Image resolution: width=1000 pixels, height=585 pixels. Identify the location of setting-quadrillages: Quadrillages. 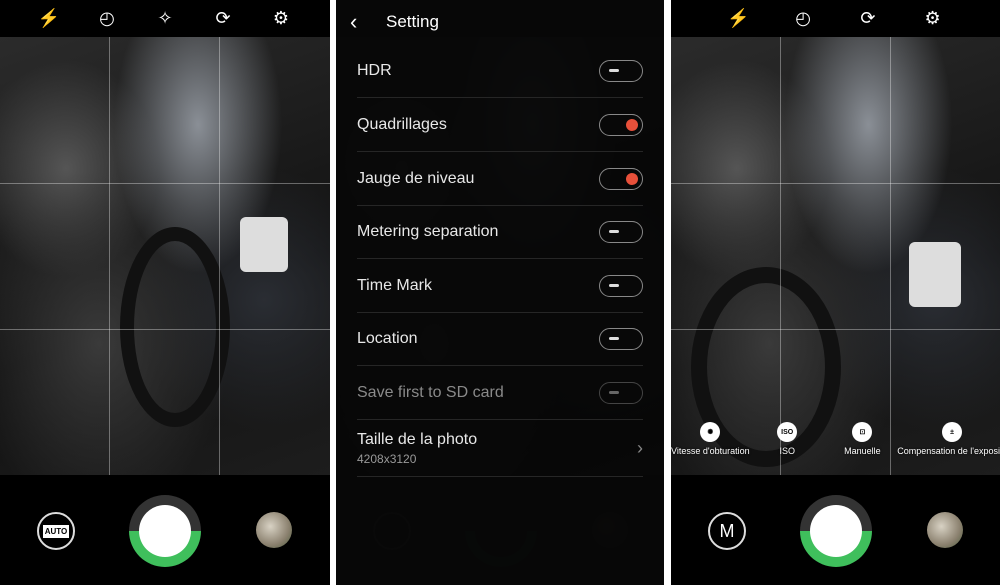
(500, 125).